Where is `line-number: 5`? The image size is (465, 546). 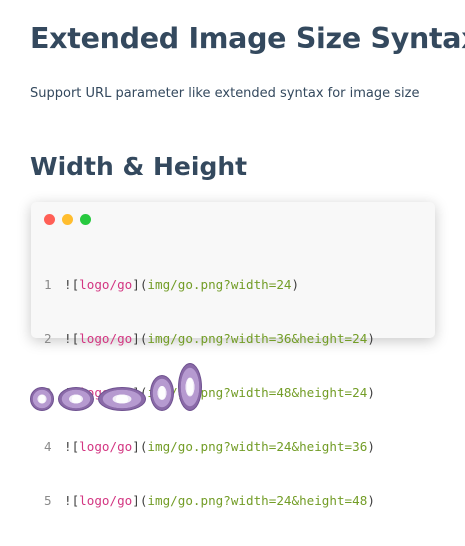 line-number: 5 is located at coordinates (48, 500).